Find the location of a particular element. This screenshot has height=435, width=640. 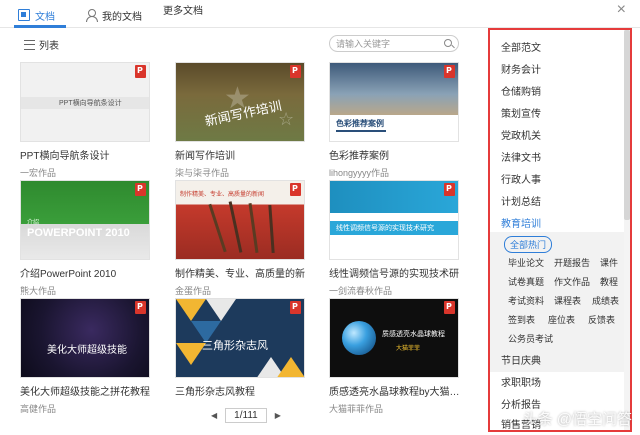

sidebar-item-active: 教育培训 is located at coordinates (521, 222).